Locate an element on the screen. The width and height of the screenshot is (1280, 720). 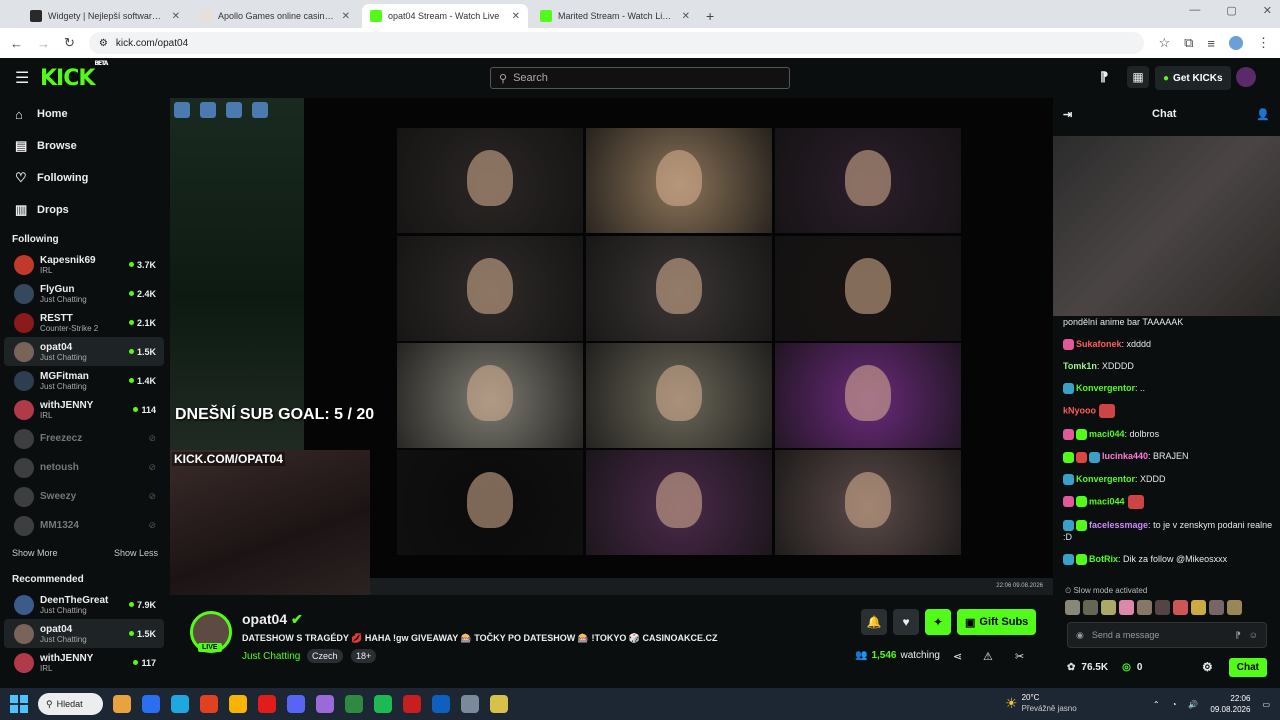
browser-tab: Widgety | Nejlepší software pro ✕ is located at coordinates (105, 16).